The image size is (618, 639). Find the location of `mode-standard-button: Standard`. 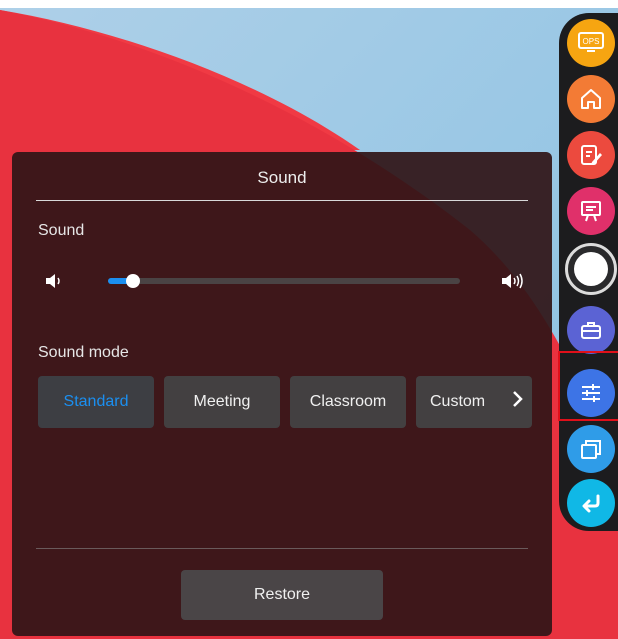

mode-standard-button: Standard is located at coordinates (96, 402).